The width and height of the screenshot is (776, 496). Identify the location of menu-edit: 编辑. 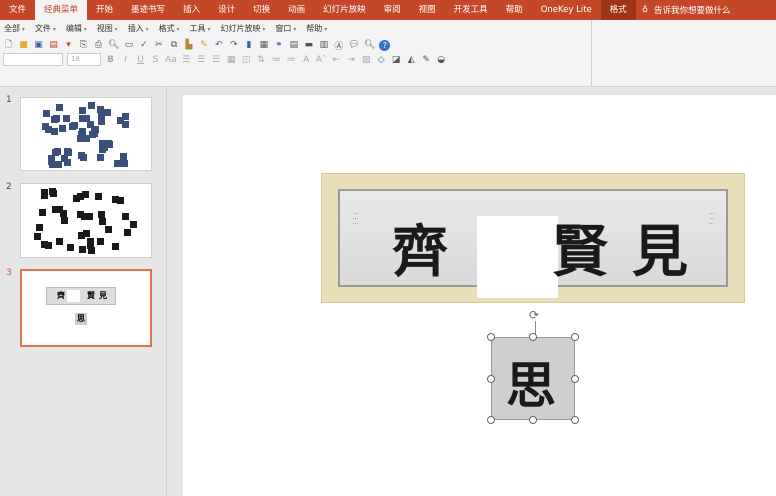
(76, 28).